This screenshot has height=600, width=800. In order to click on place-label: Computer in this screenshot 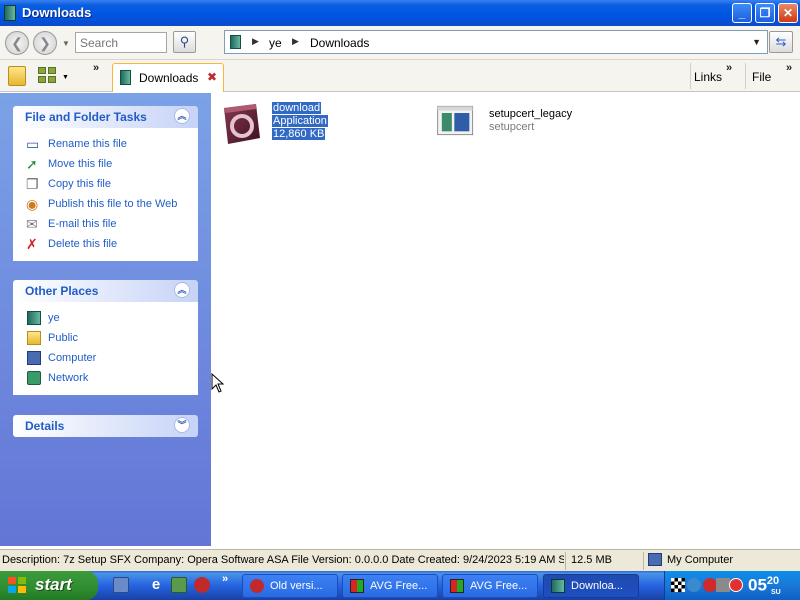, I will do `click(72, 358)`.